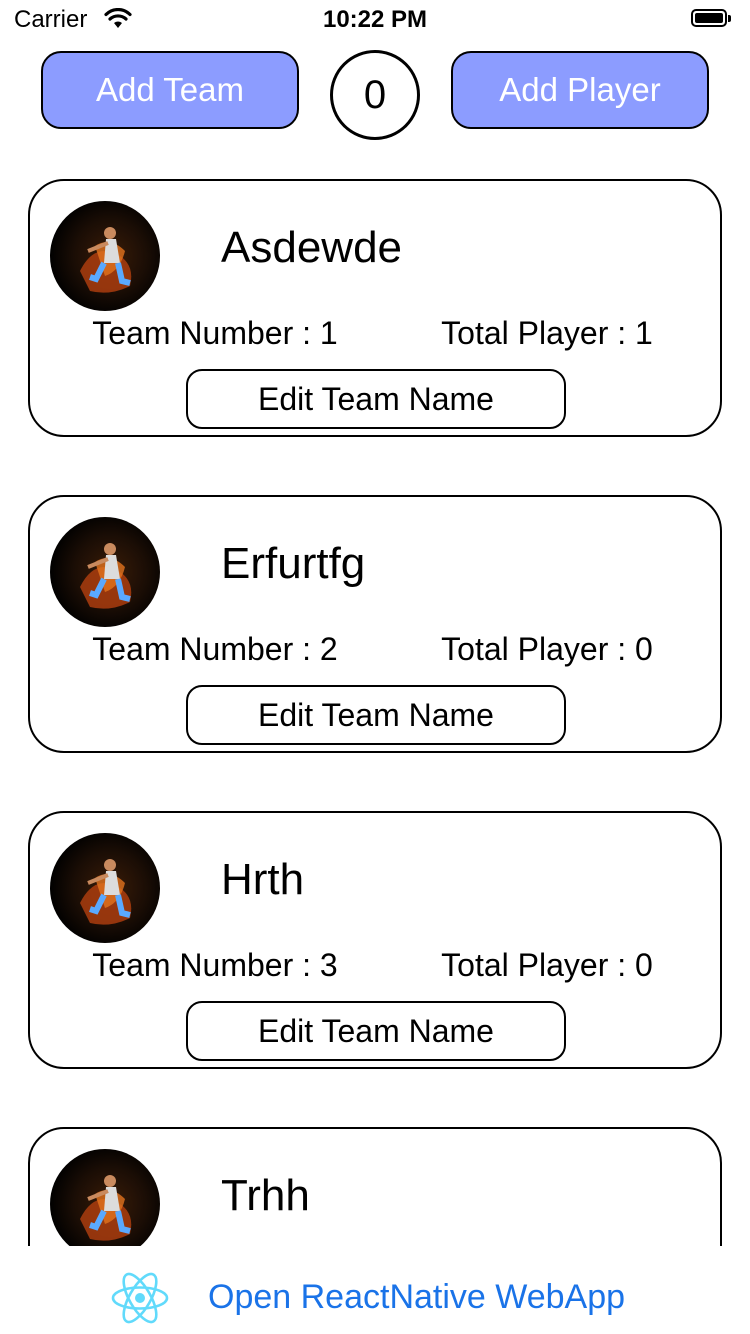 The height and width of the screenshot is (1334, 750). I want to click on team-number: Team Number : 2, so click(215, 649).